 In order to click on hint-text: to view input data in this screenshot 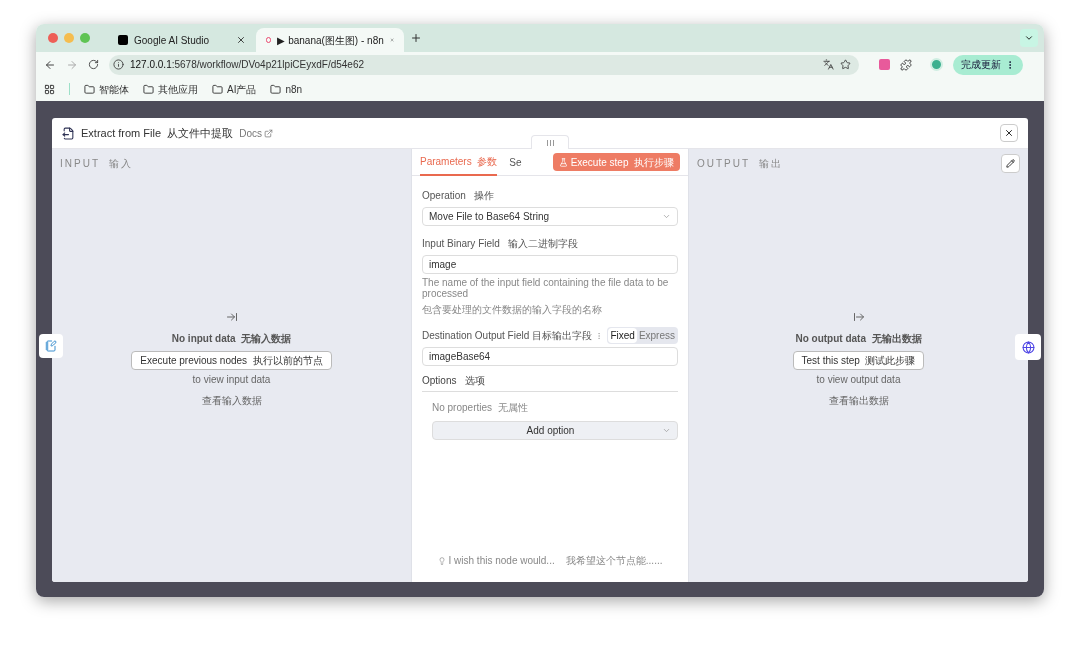, I will do `click(231, 380)`.